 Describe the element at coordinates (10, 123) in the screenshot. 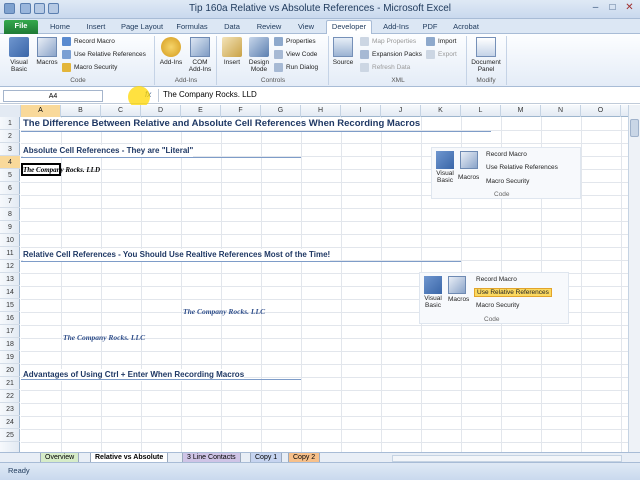

I see `row-header: 1` at that location.